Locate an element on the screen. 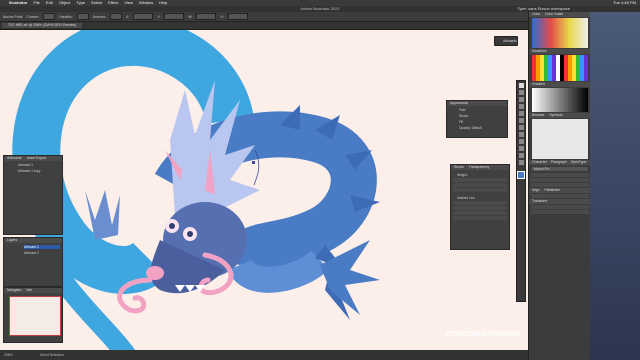  zoom-level: 206% is located at coordinates (8, 355).